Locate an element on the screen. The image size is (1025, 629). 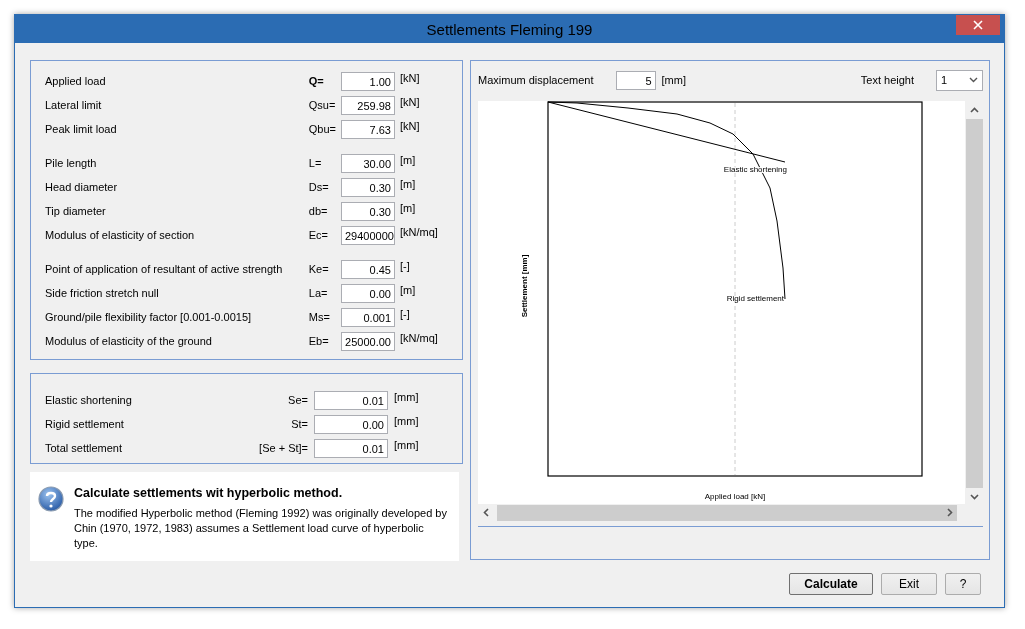
input-field: 29400000 is located at coordinates (368, 235).